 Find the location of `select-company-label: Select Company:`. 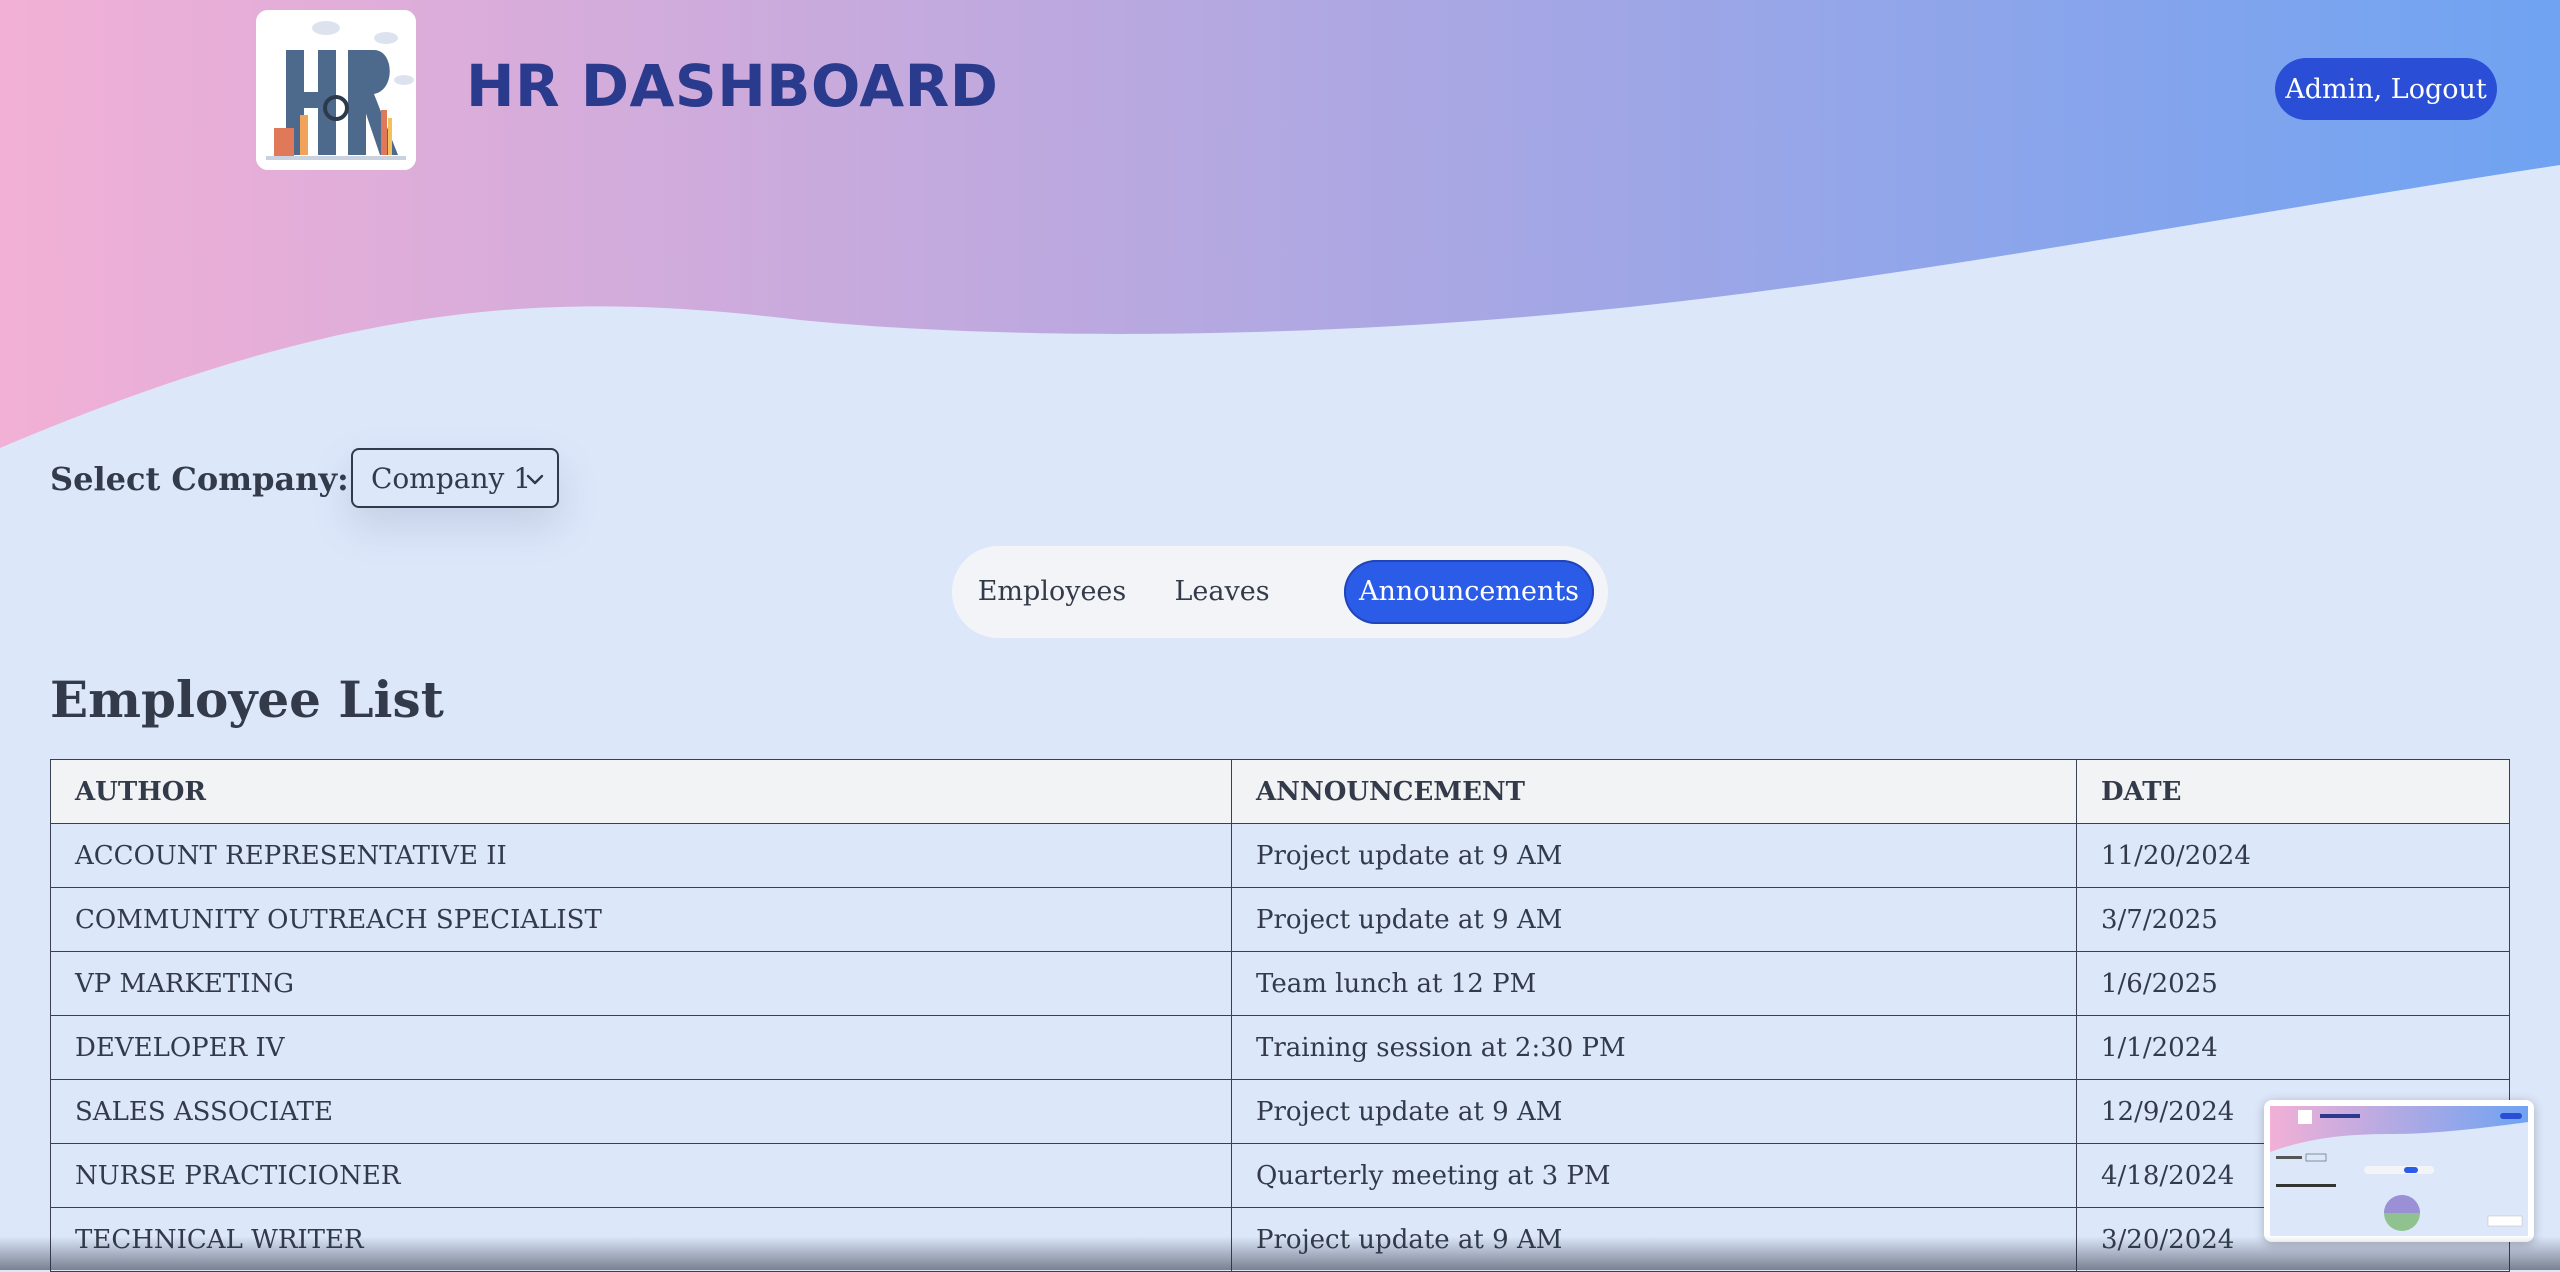

select-company-label: Select Company: is located at coordinates (199, 479).